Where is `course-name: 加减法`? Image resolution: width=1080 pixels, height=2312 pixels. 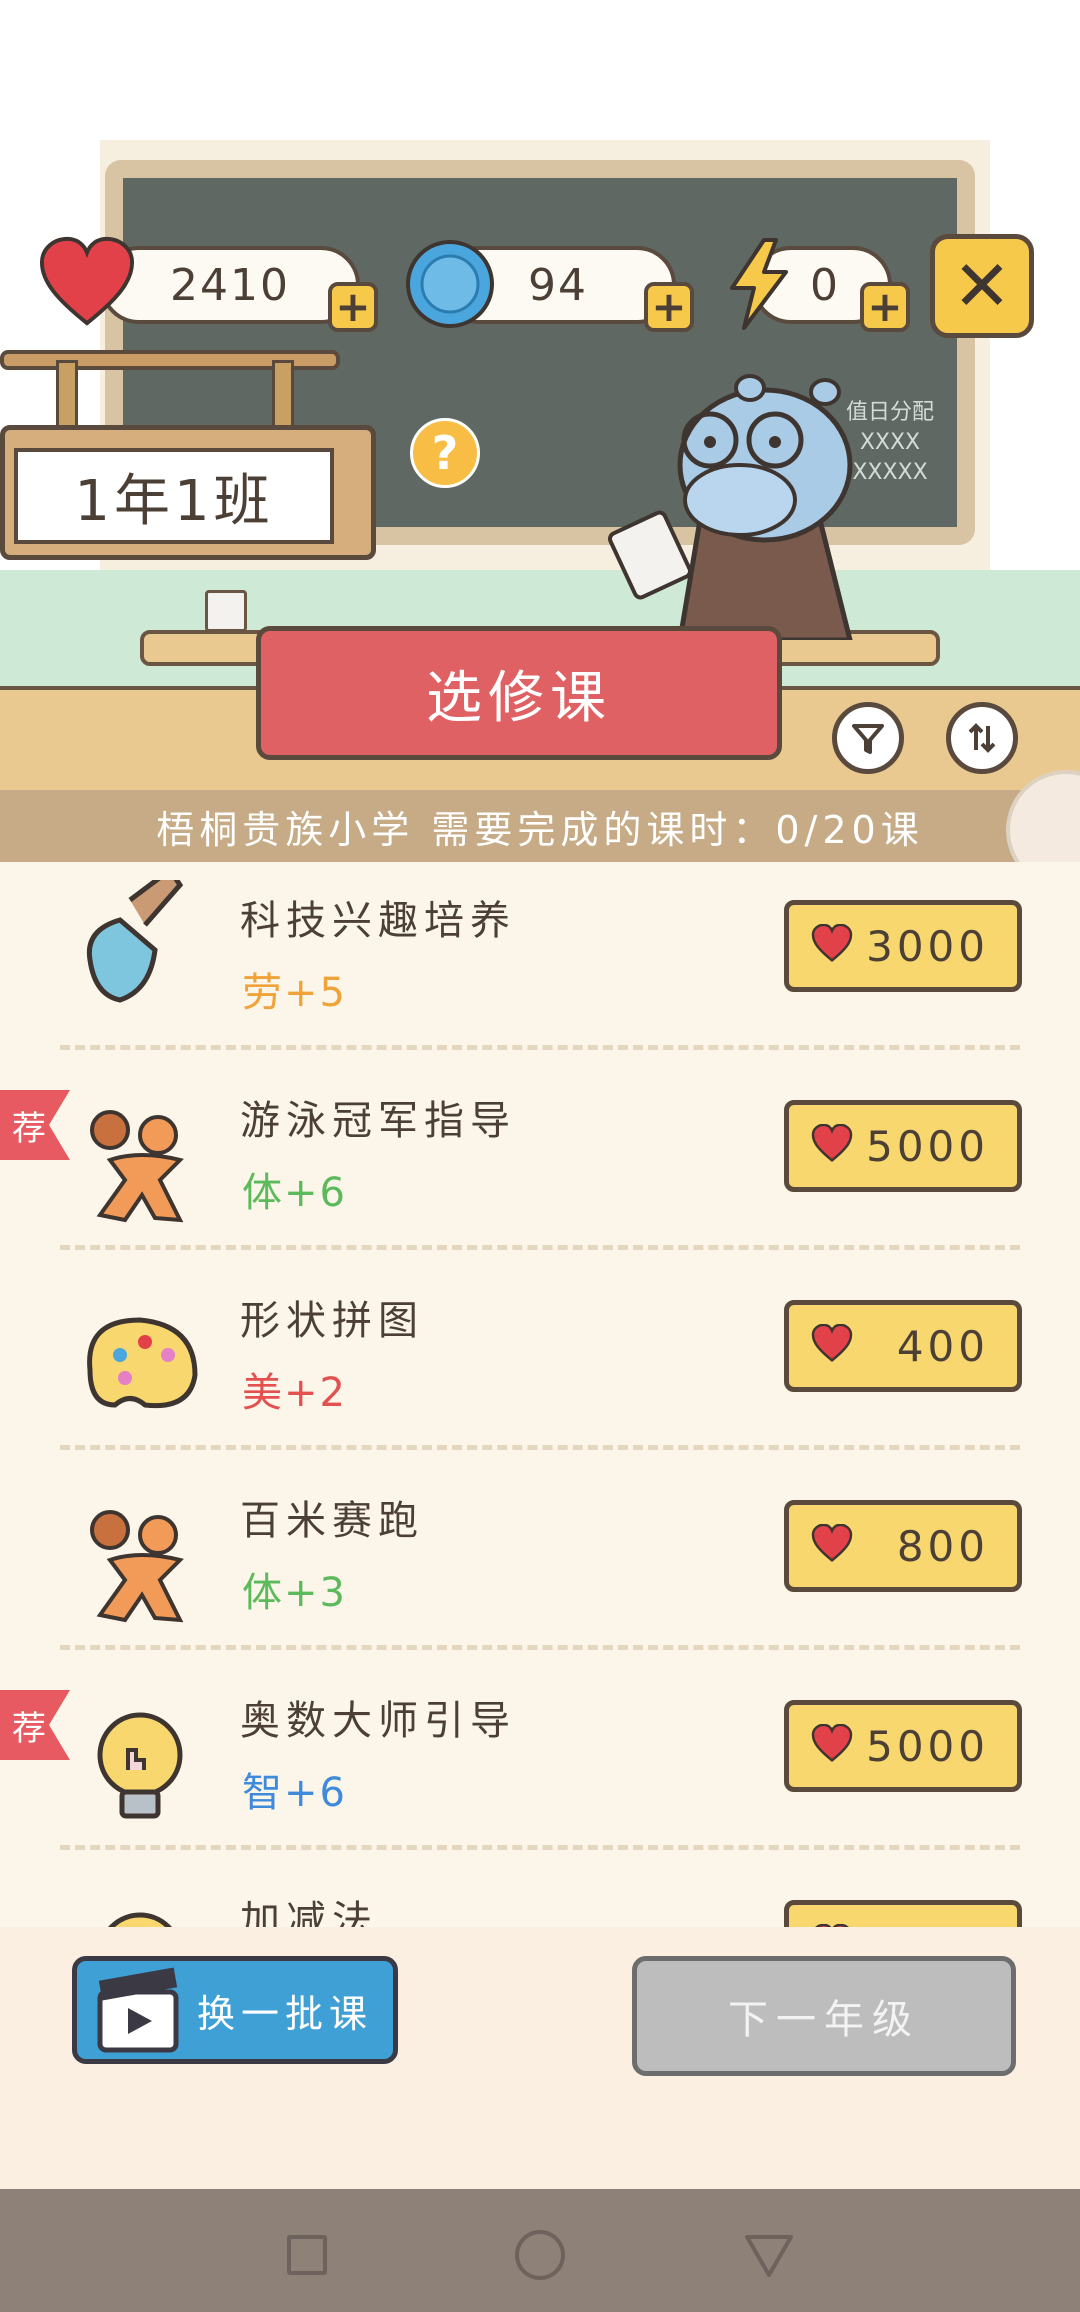
course-name: 加减法 is located at coordinates (309, 1912).